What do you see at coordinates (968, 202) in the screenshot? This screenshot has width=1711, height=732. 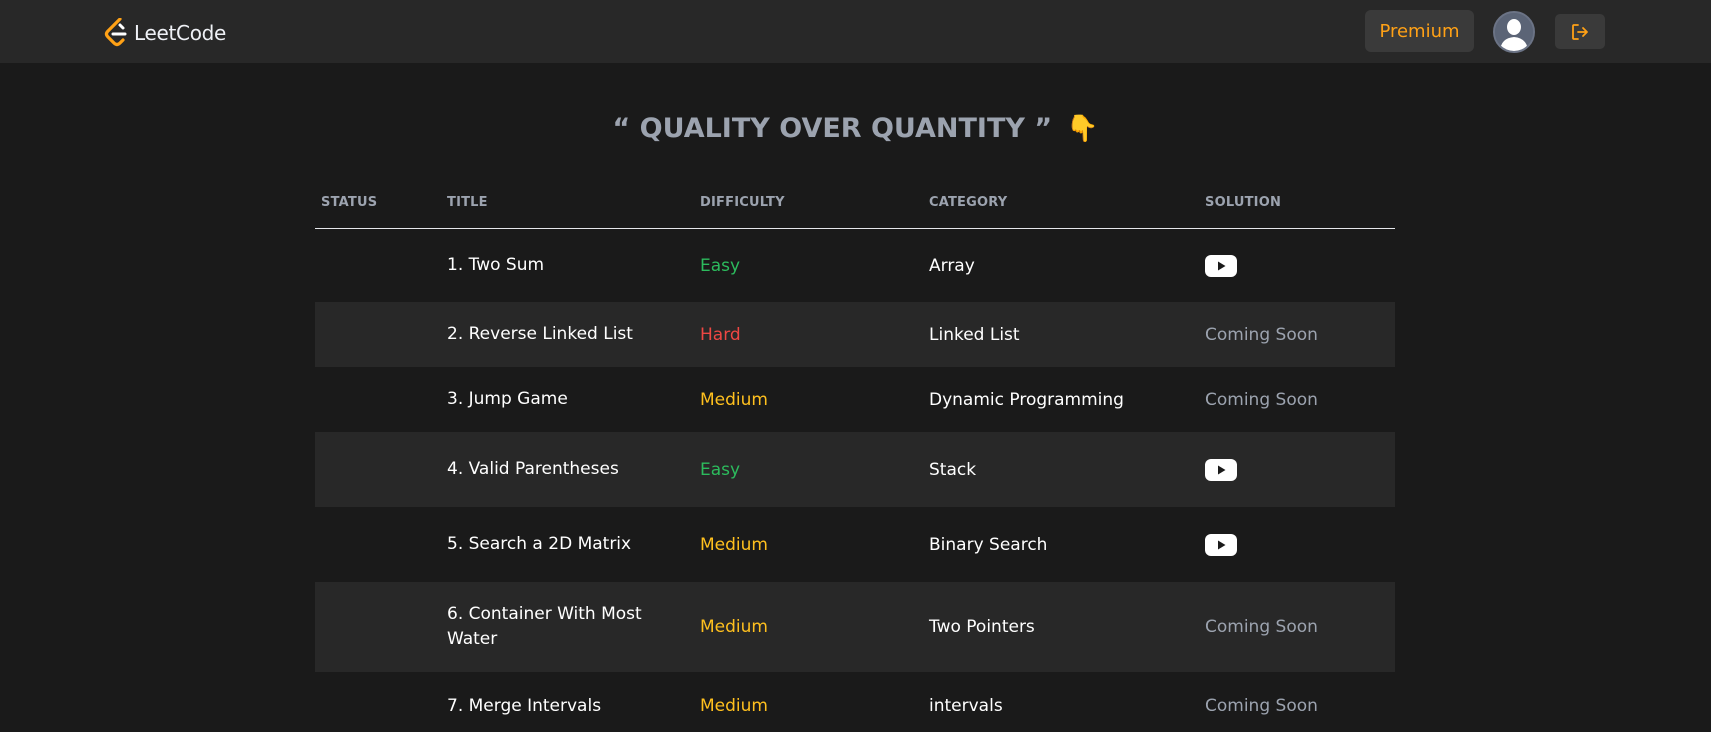 I see `column-header-category: CATEGORY` at bounding box center [968, 202].